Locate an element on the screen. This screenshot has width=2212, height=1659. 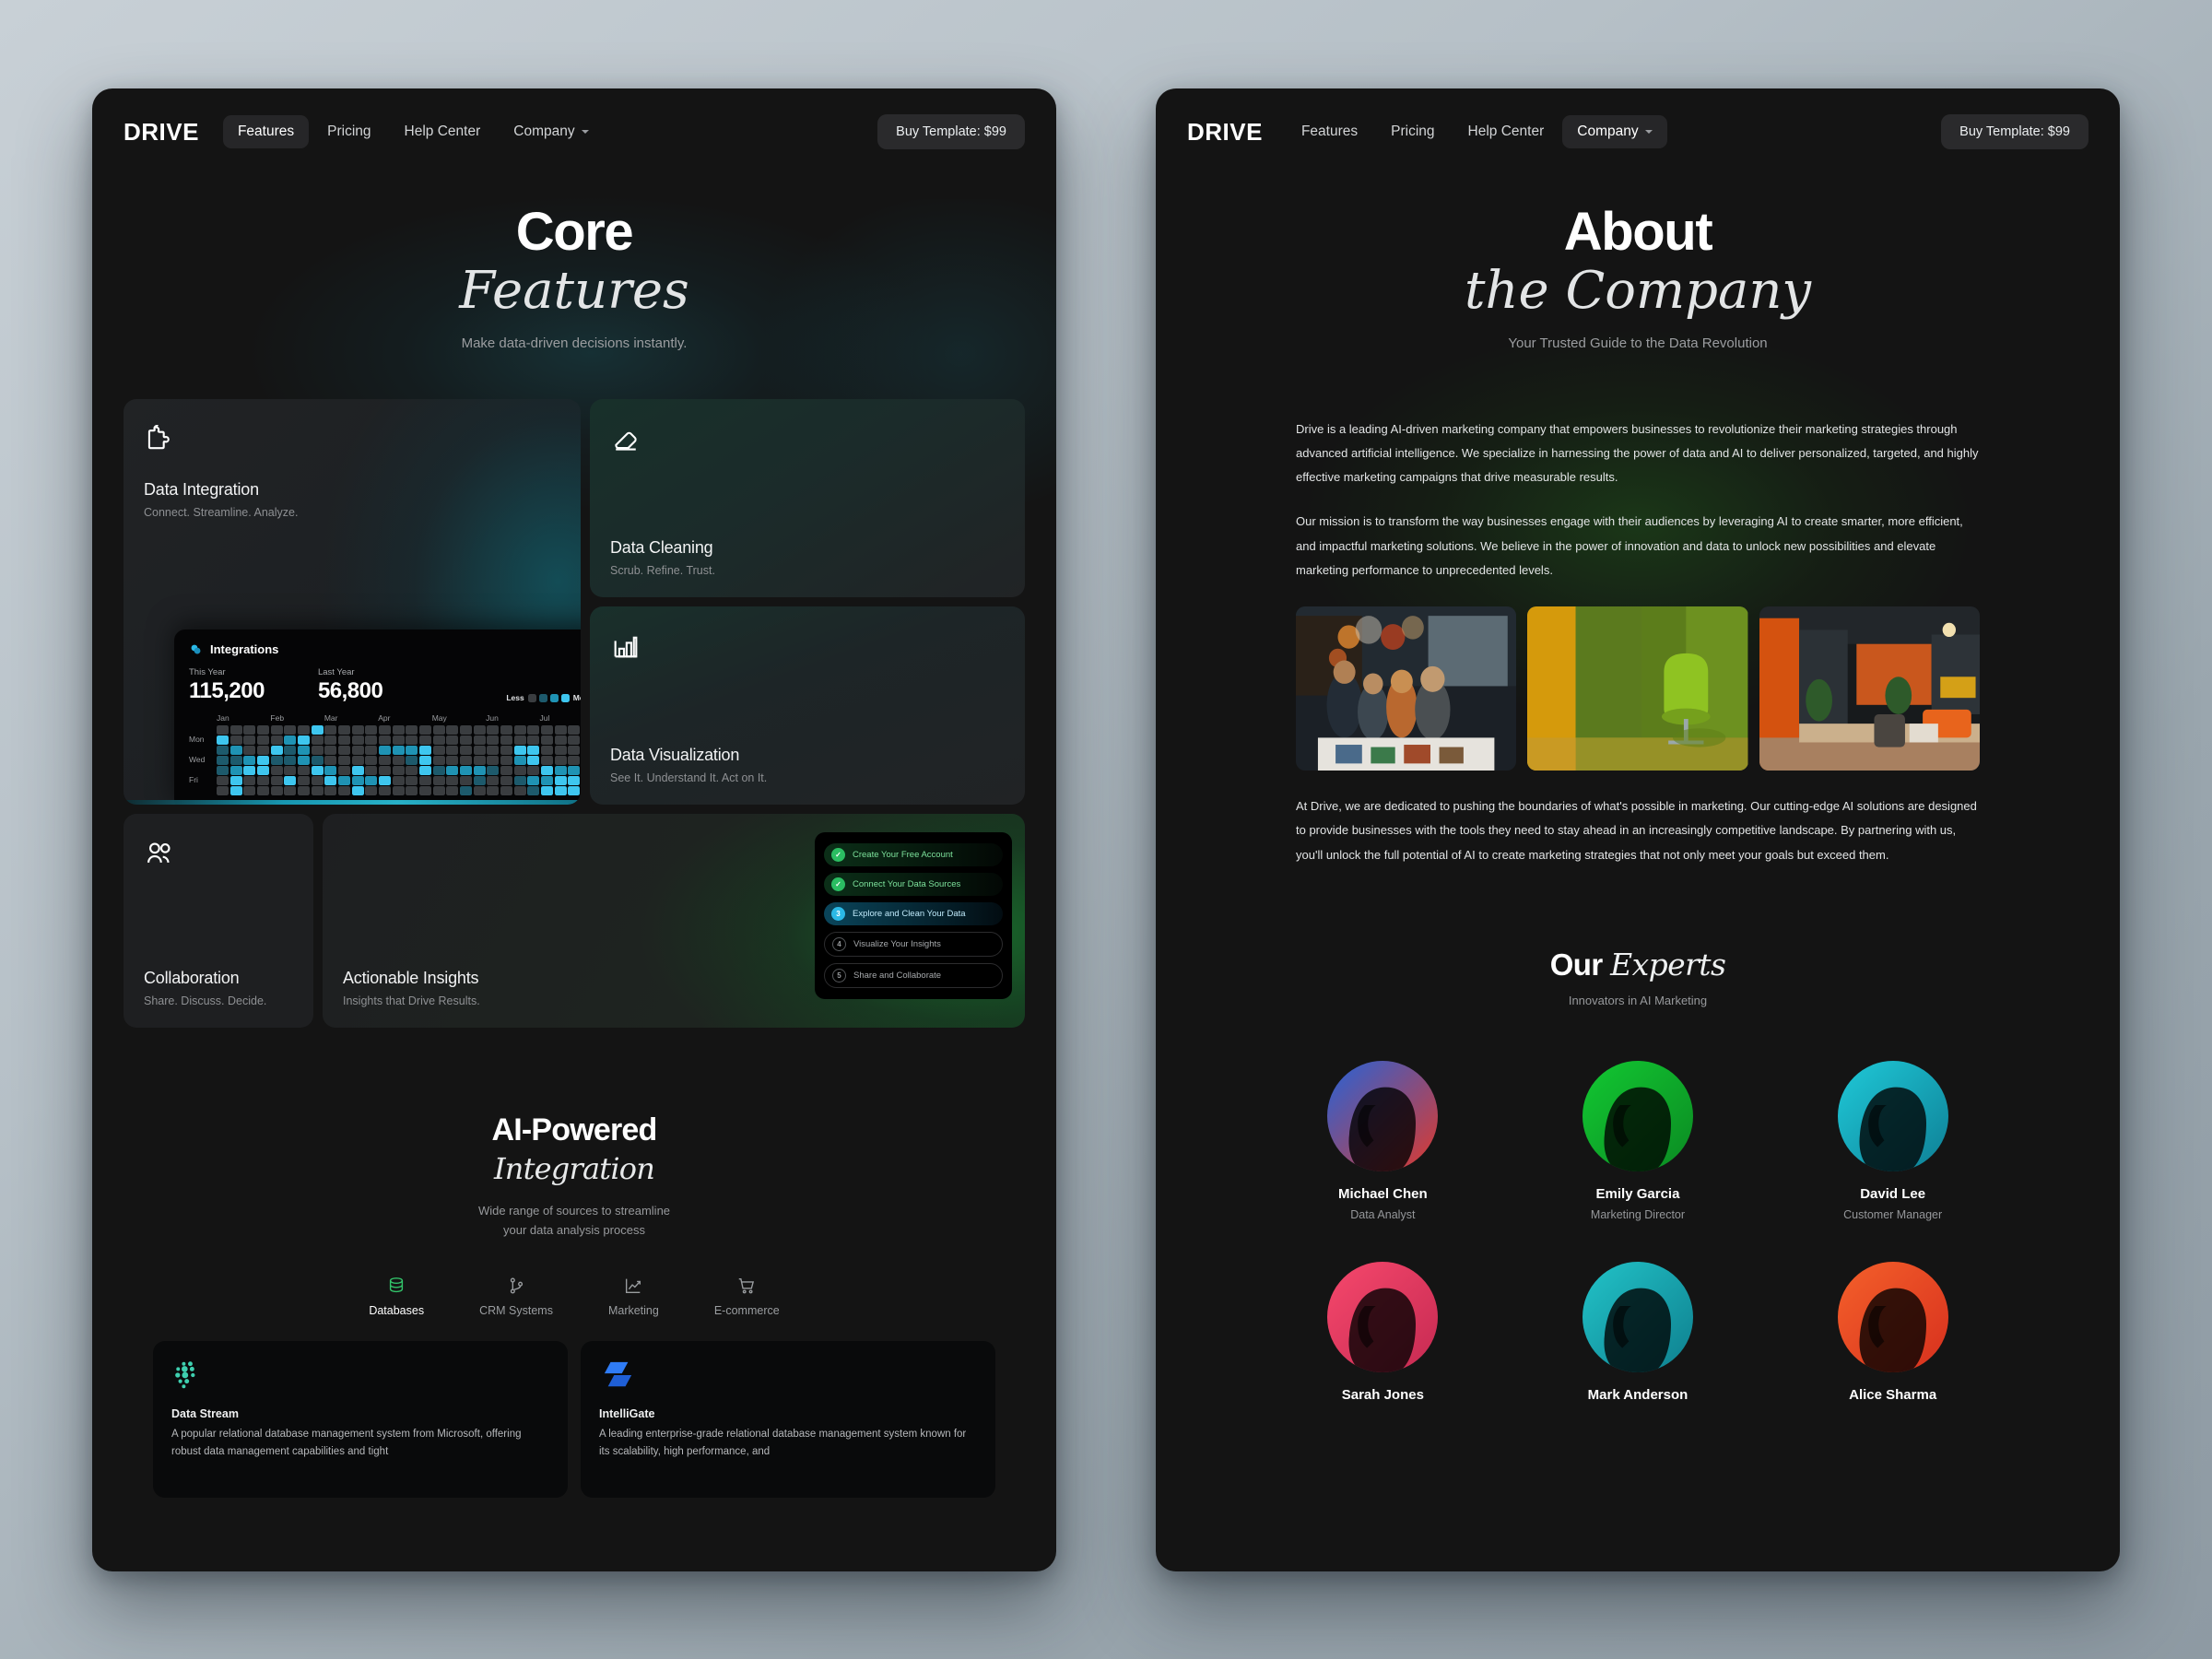
card-collaboration: Collaboration Share. Discuss. Decide. is located at coordinates (218, 920).